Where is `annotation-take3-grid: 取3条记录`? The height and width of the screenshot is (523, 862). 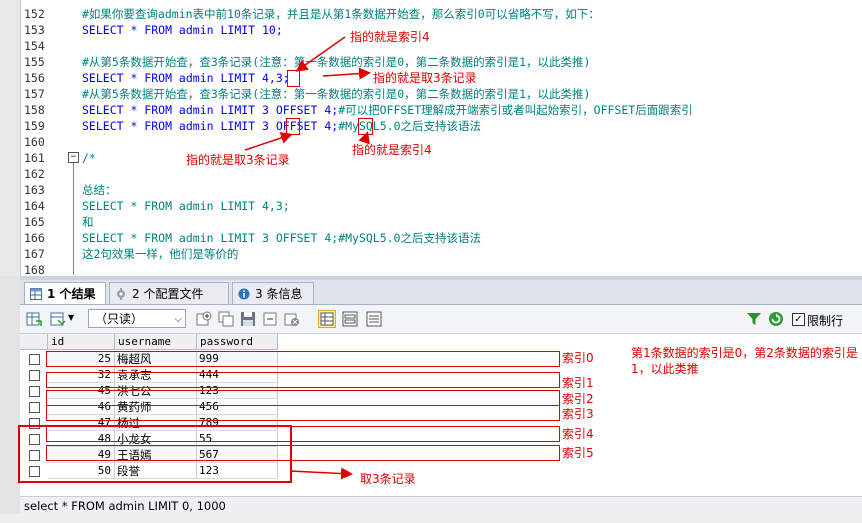
annotation-take3-grid: 取3条记录 is located at coordinates (388, 479).